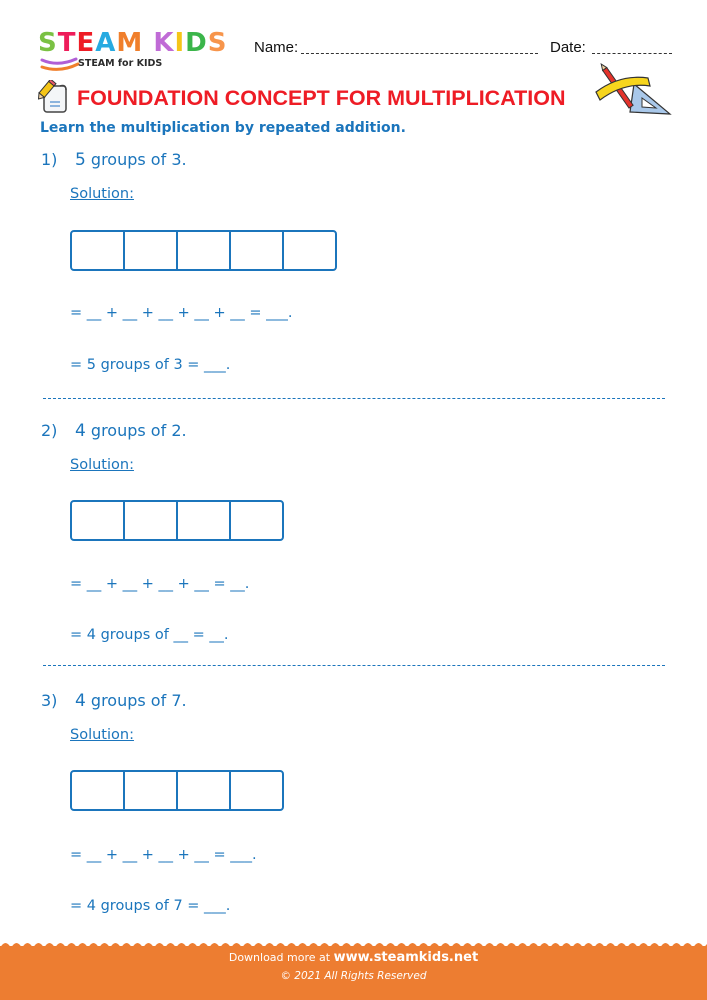 This screenshot has height=1000, width=707. What do you see at coordinates (196, 43) in the screenshot?
I see `logo-letter: D` at bounding box center [196, 43].